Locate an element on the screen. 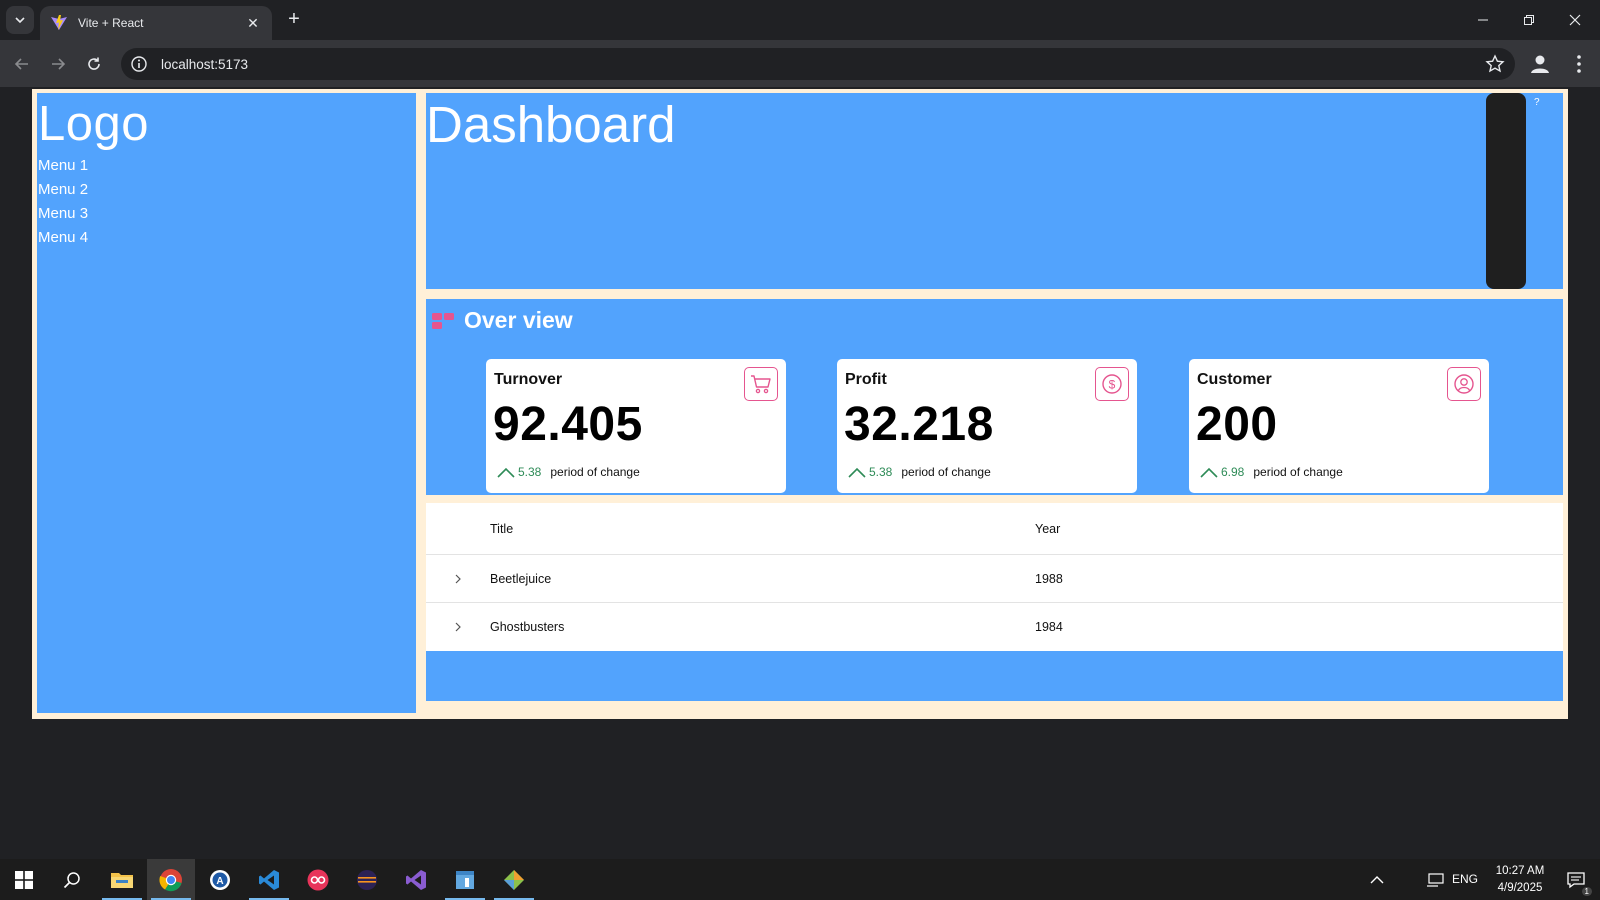 This screenshot has height=900, width=1600. search-icon is located at coordinates (71, 879).